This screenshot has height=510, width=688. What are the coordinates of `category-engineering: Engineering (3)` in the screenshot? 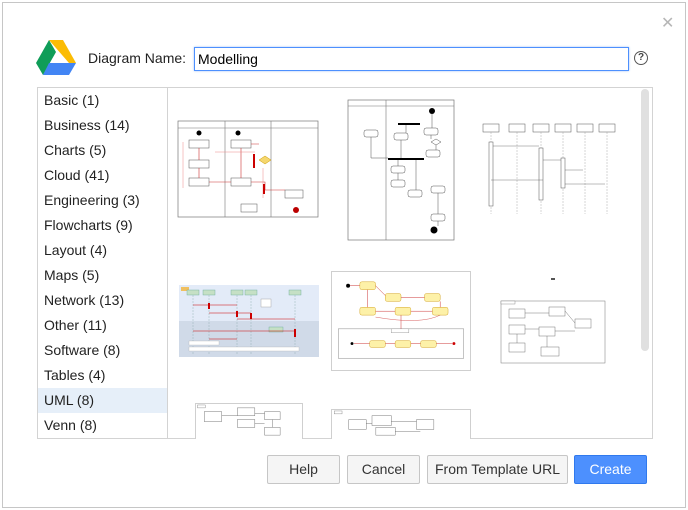 It's located at (102, 200).